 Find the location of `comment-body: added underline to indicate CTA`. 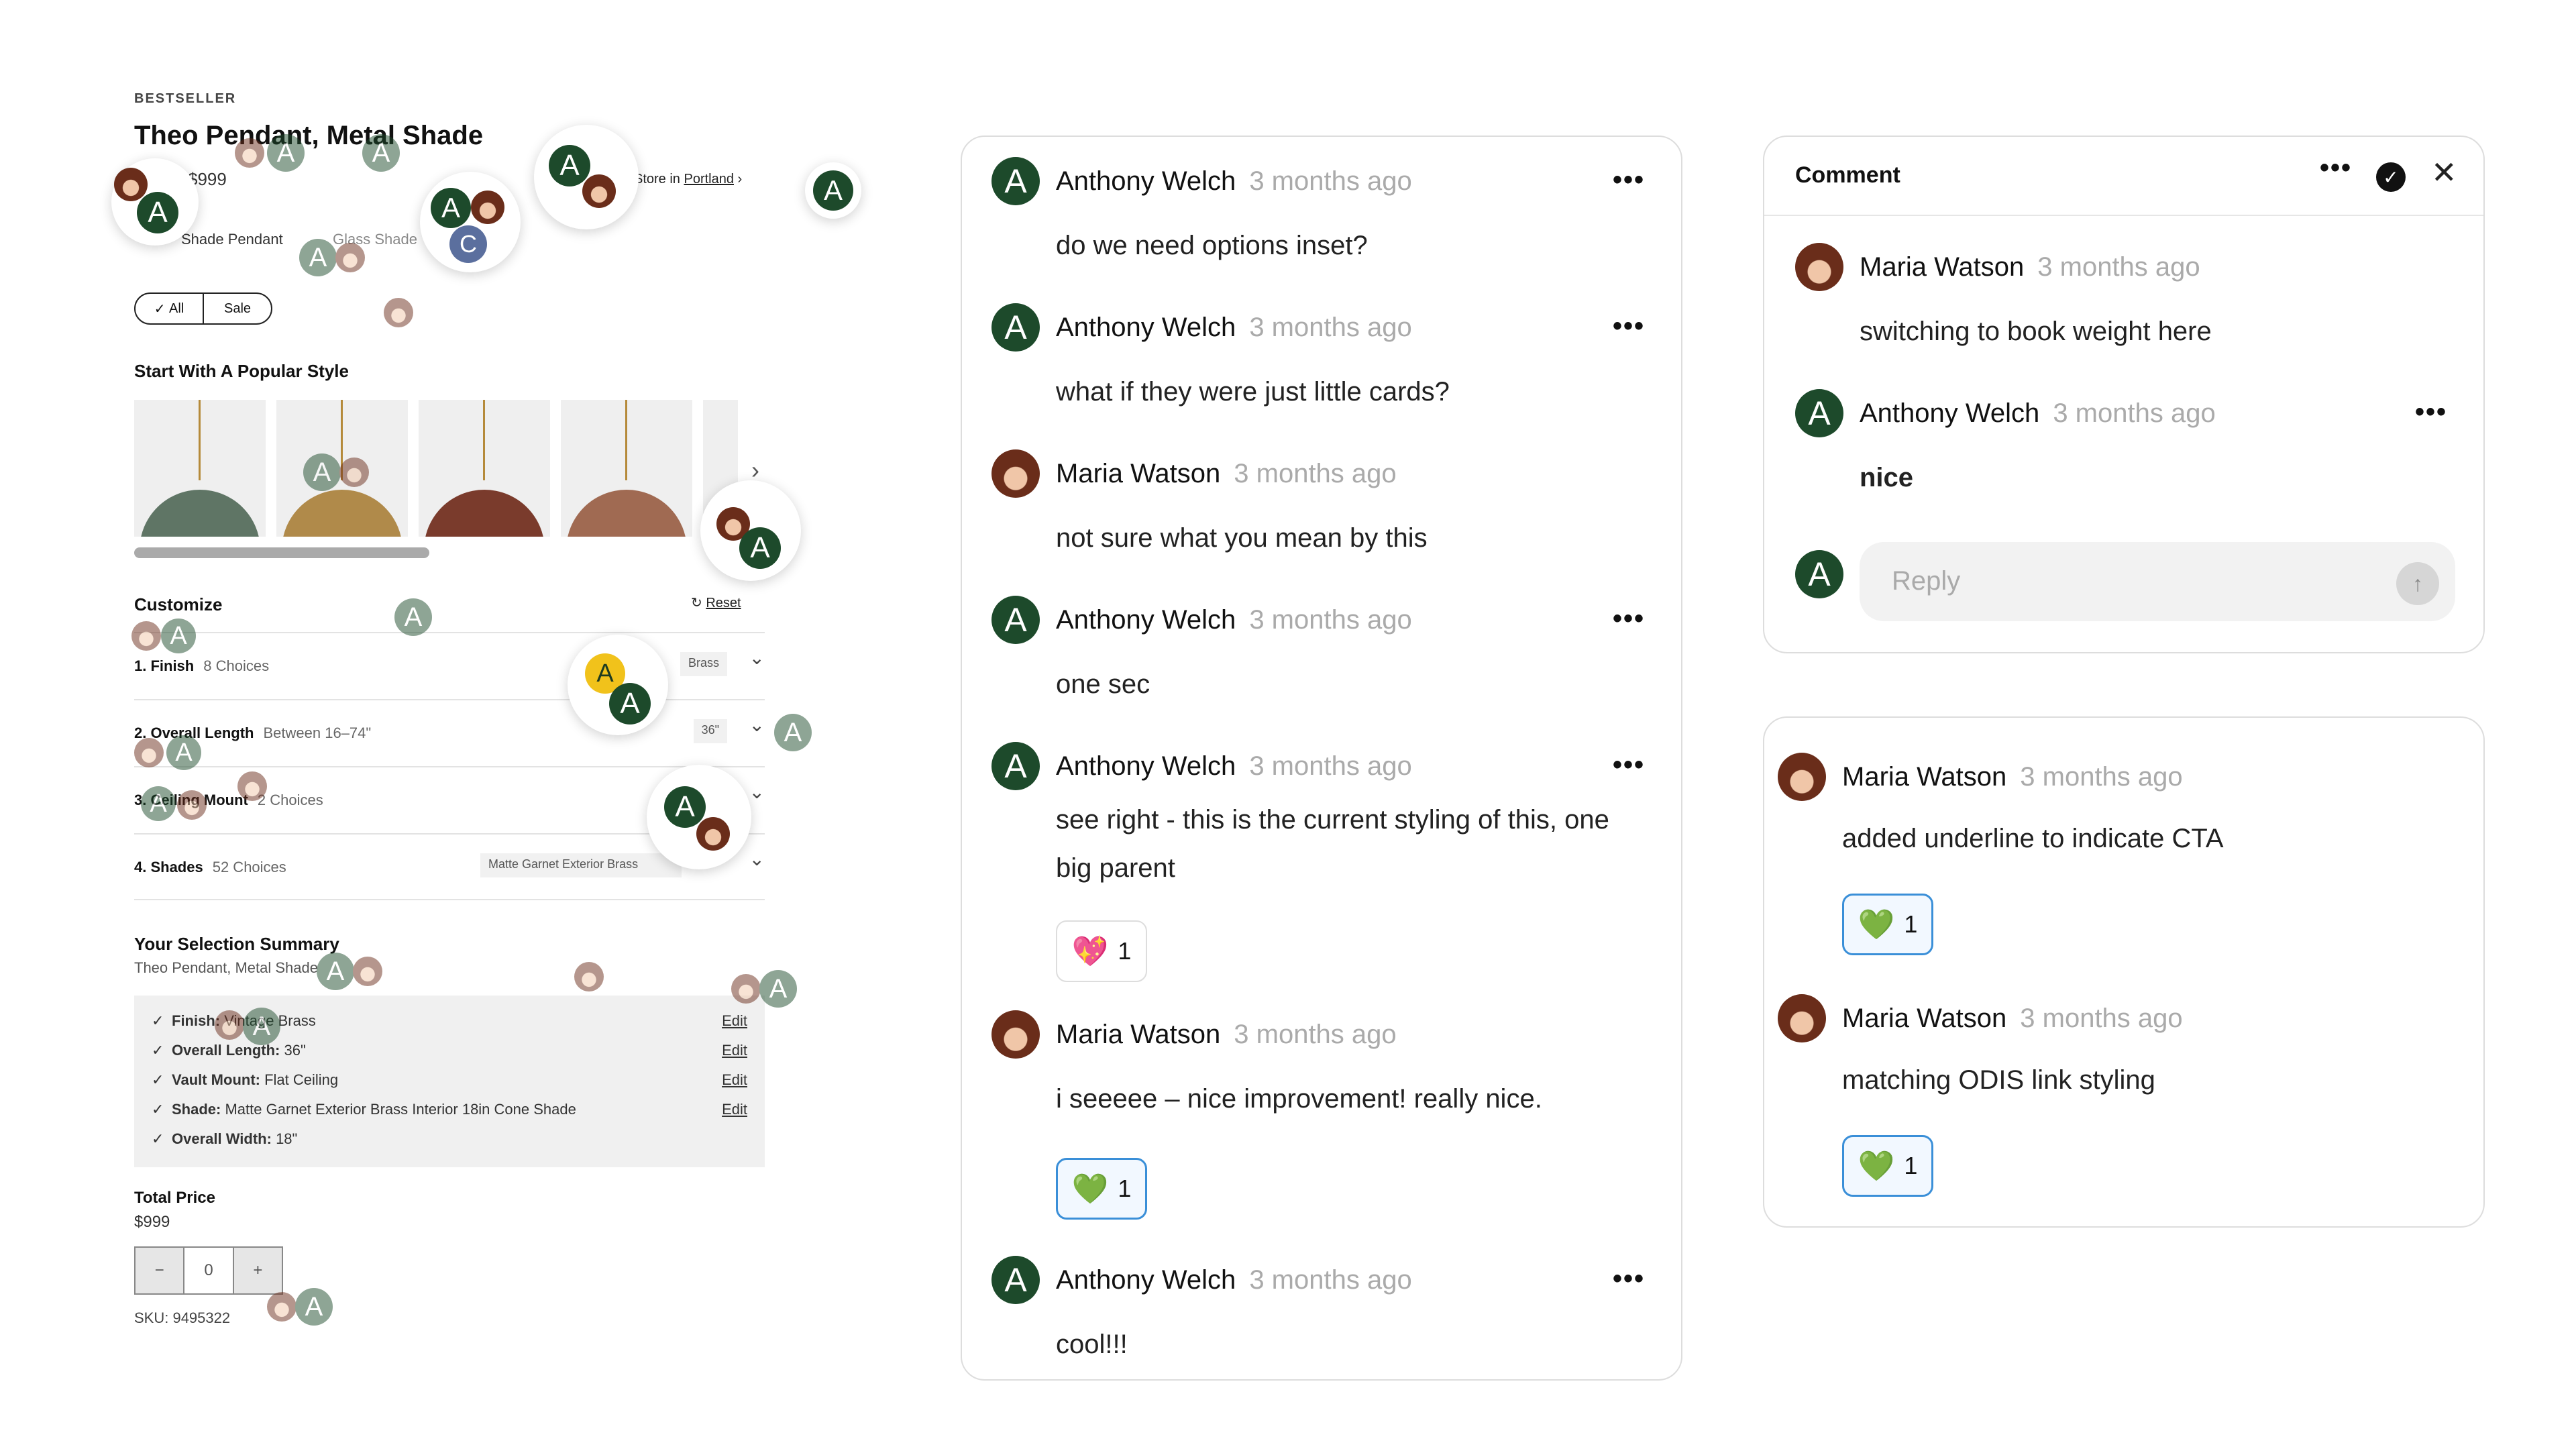

comment-body: added underline to indicate CTA is located at coordinates (2033, 838).